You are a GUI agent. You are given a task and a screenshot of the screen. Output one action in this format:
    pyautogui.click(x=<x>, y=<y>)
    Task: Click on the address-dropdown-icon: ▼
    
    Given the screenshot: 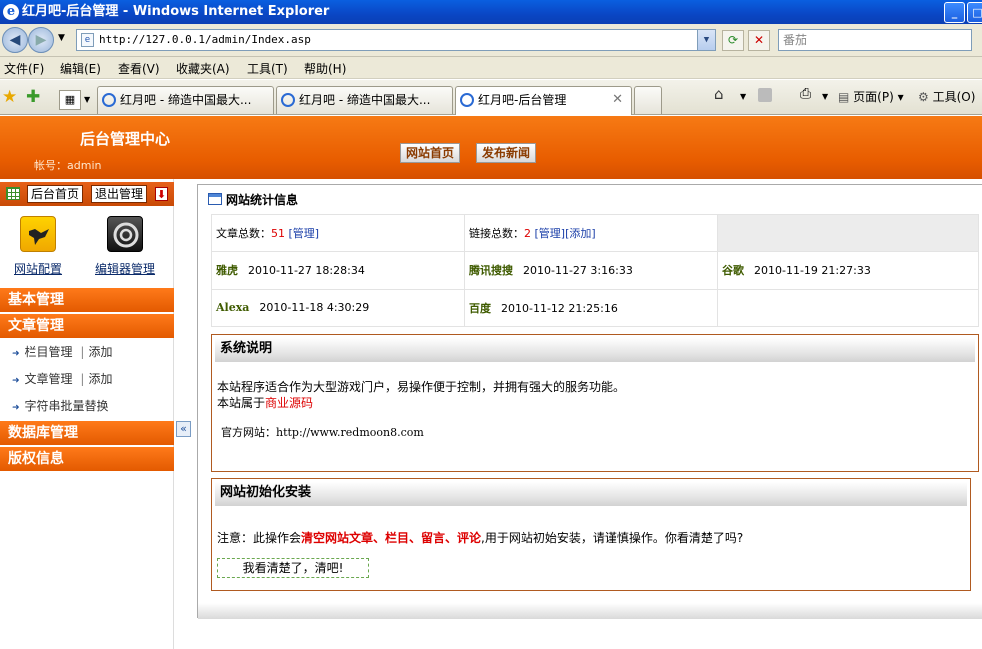 What is the action you would take?
    pyautogui.click(x=706, y=40)
    